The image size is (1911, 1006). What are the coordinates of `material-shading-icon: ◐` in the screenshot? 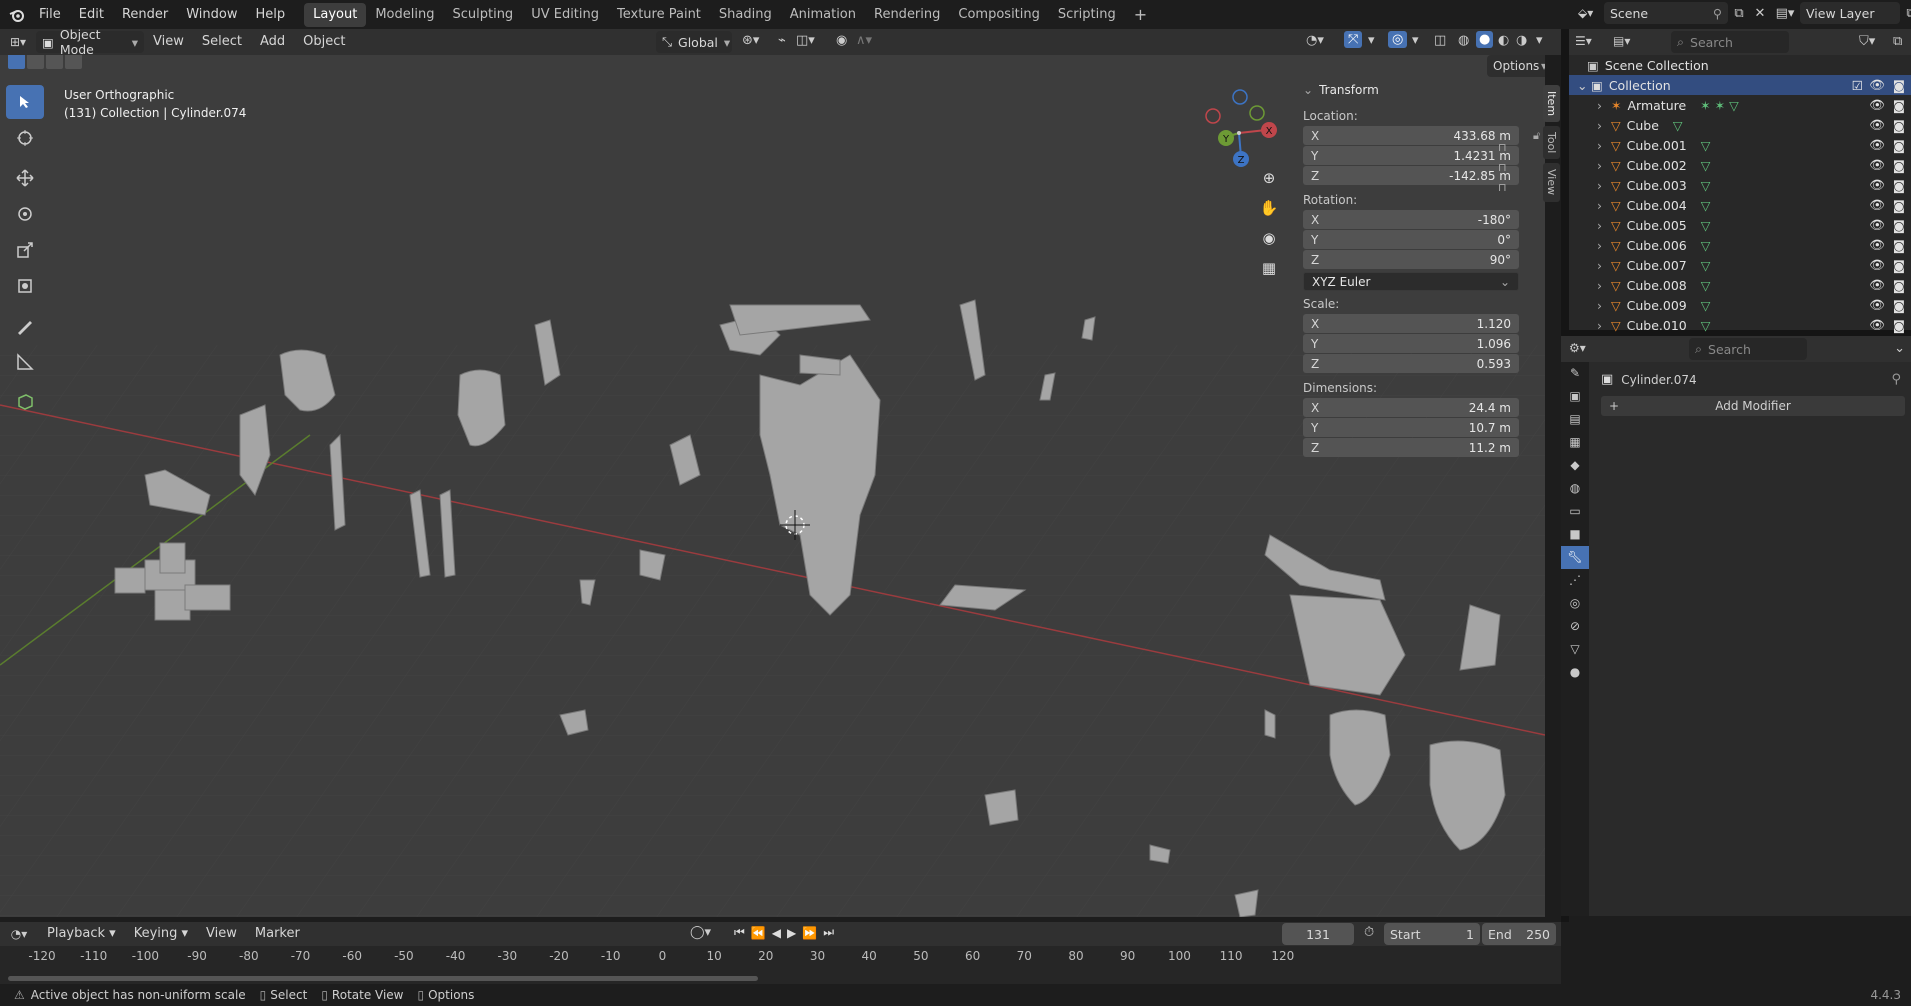 It's located at (1503, 40).